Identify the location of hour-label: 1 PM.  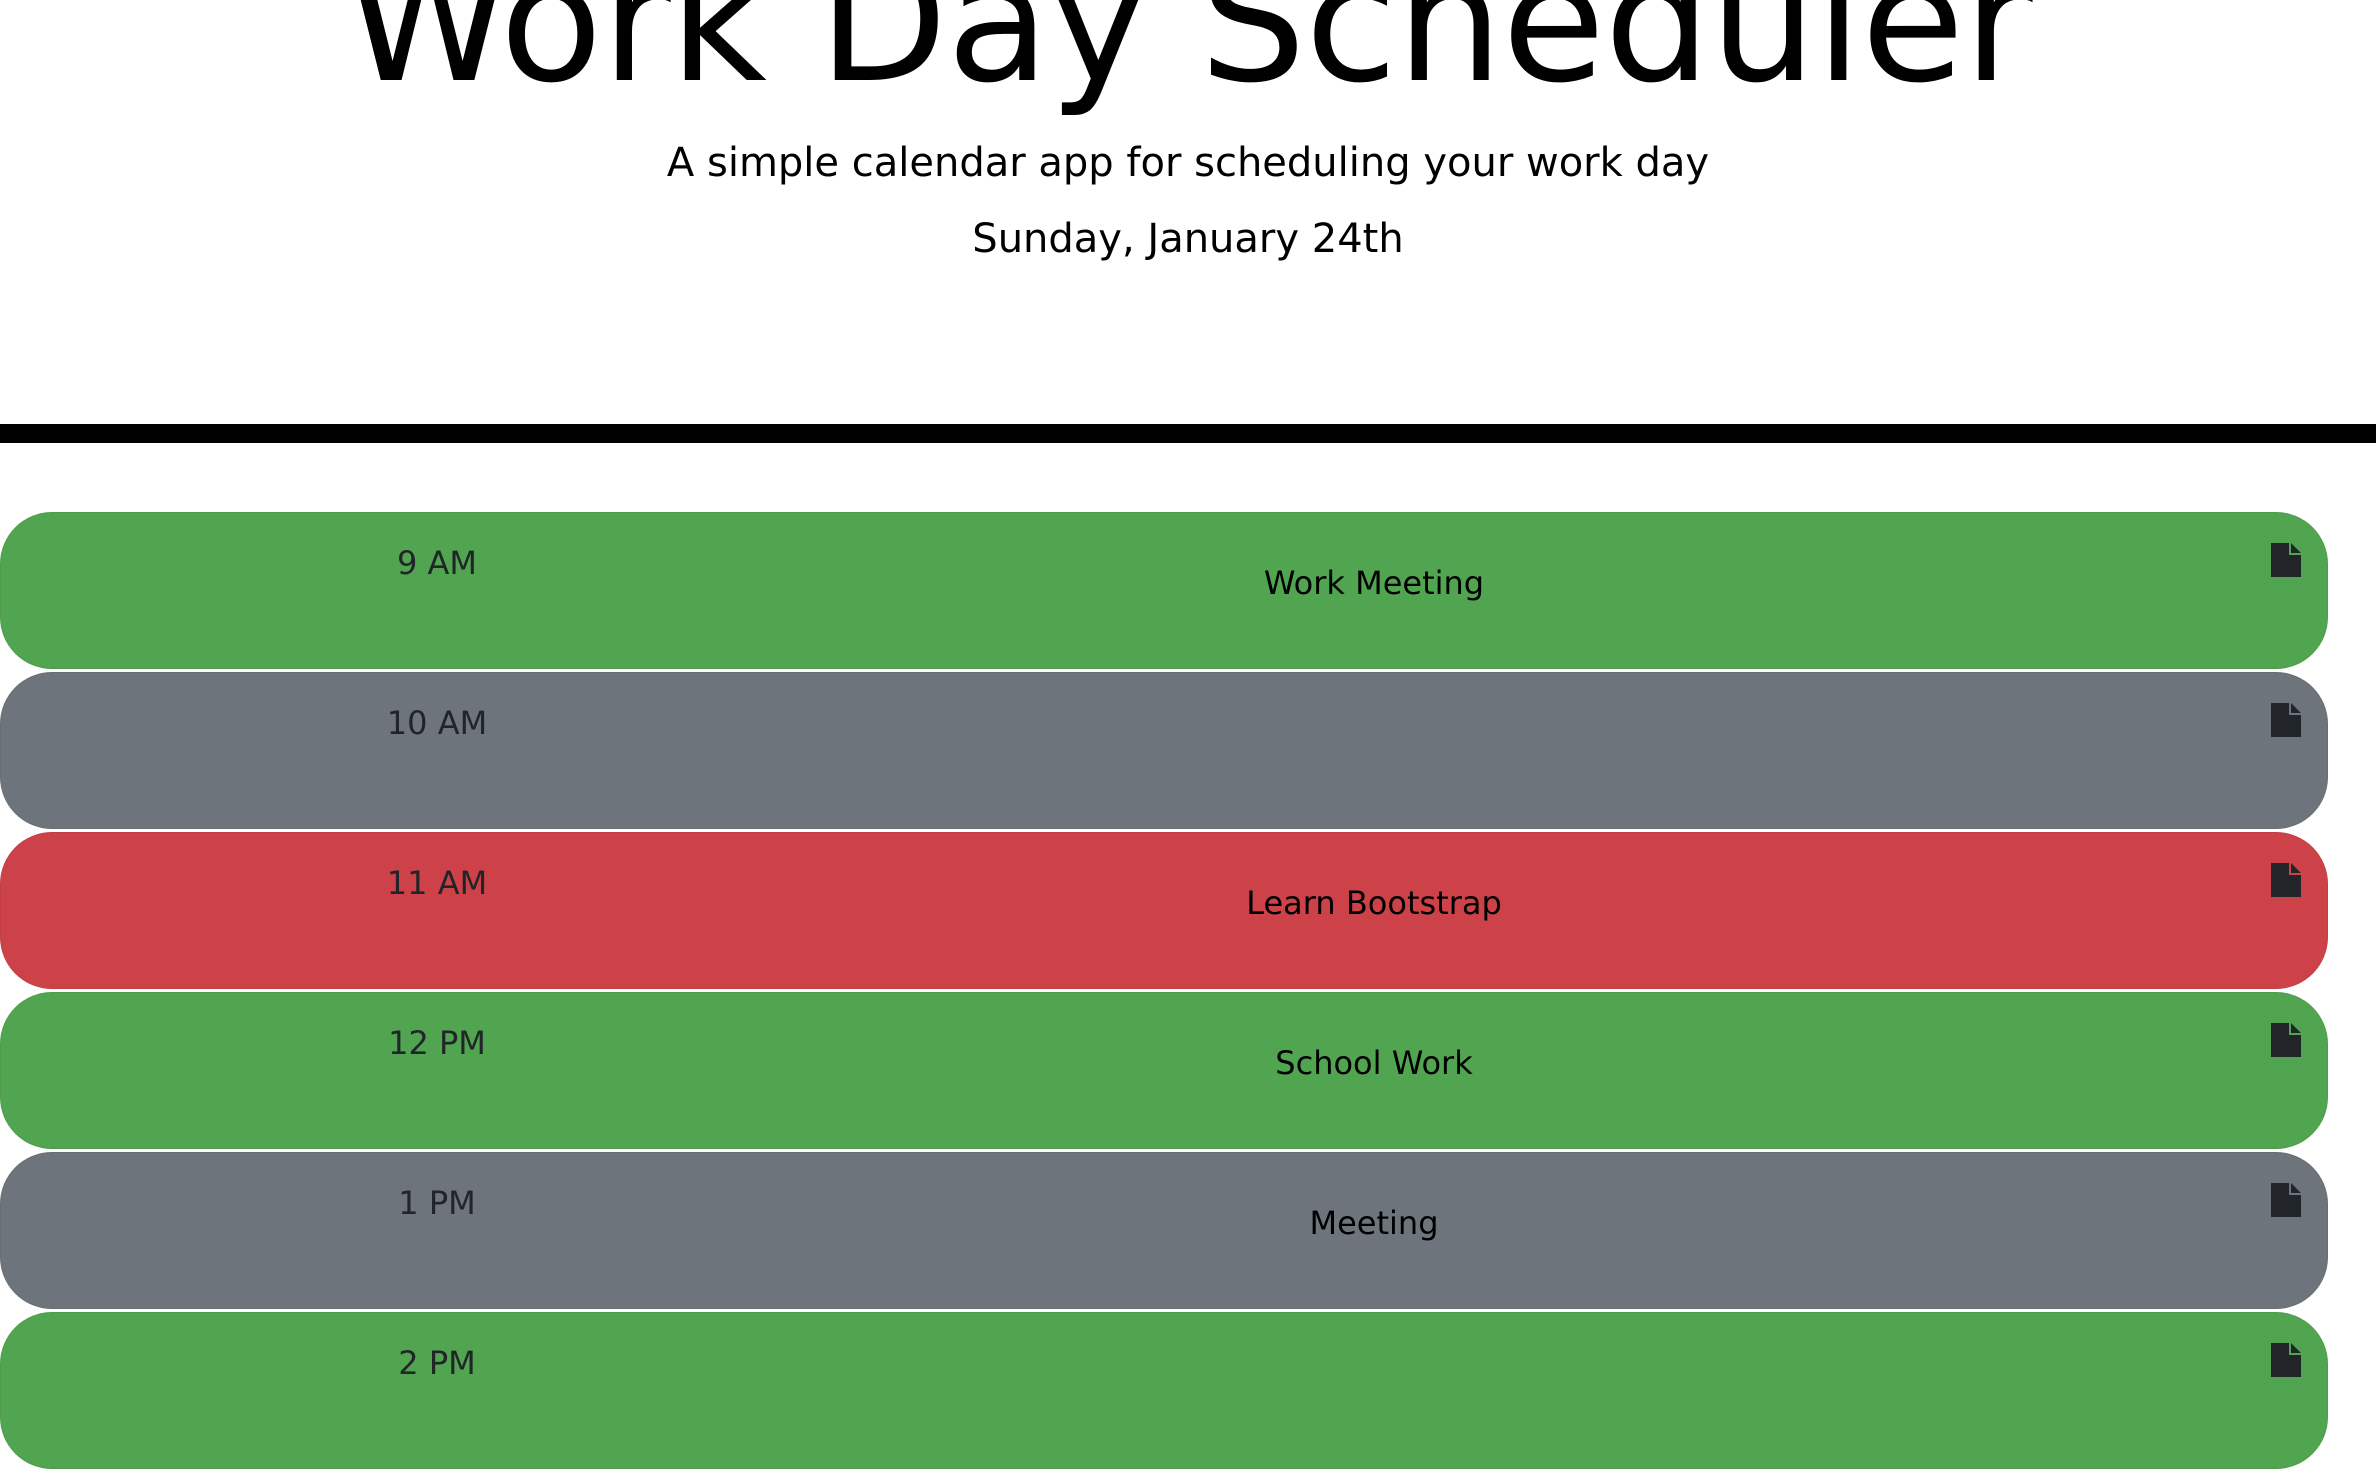
(437, 1203).